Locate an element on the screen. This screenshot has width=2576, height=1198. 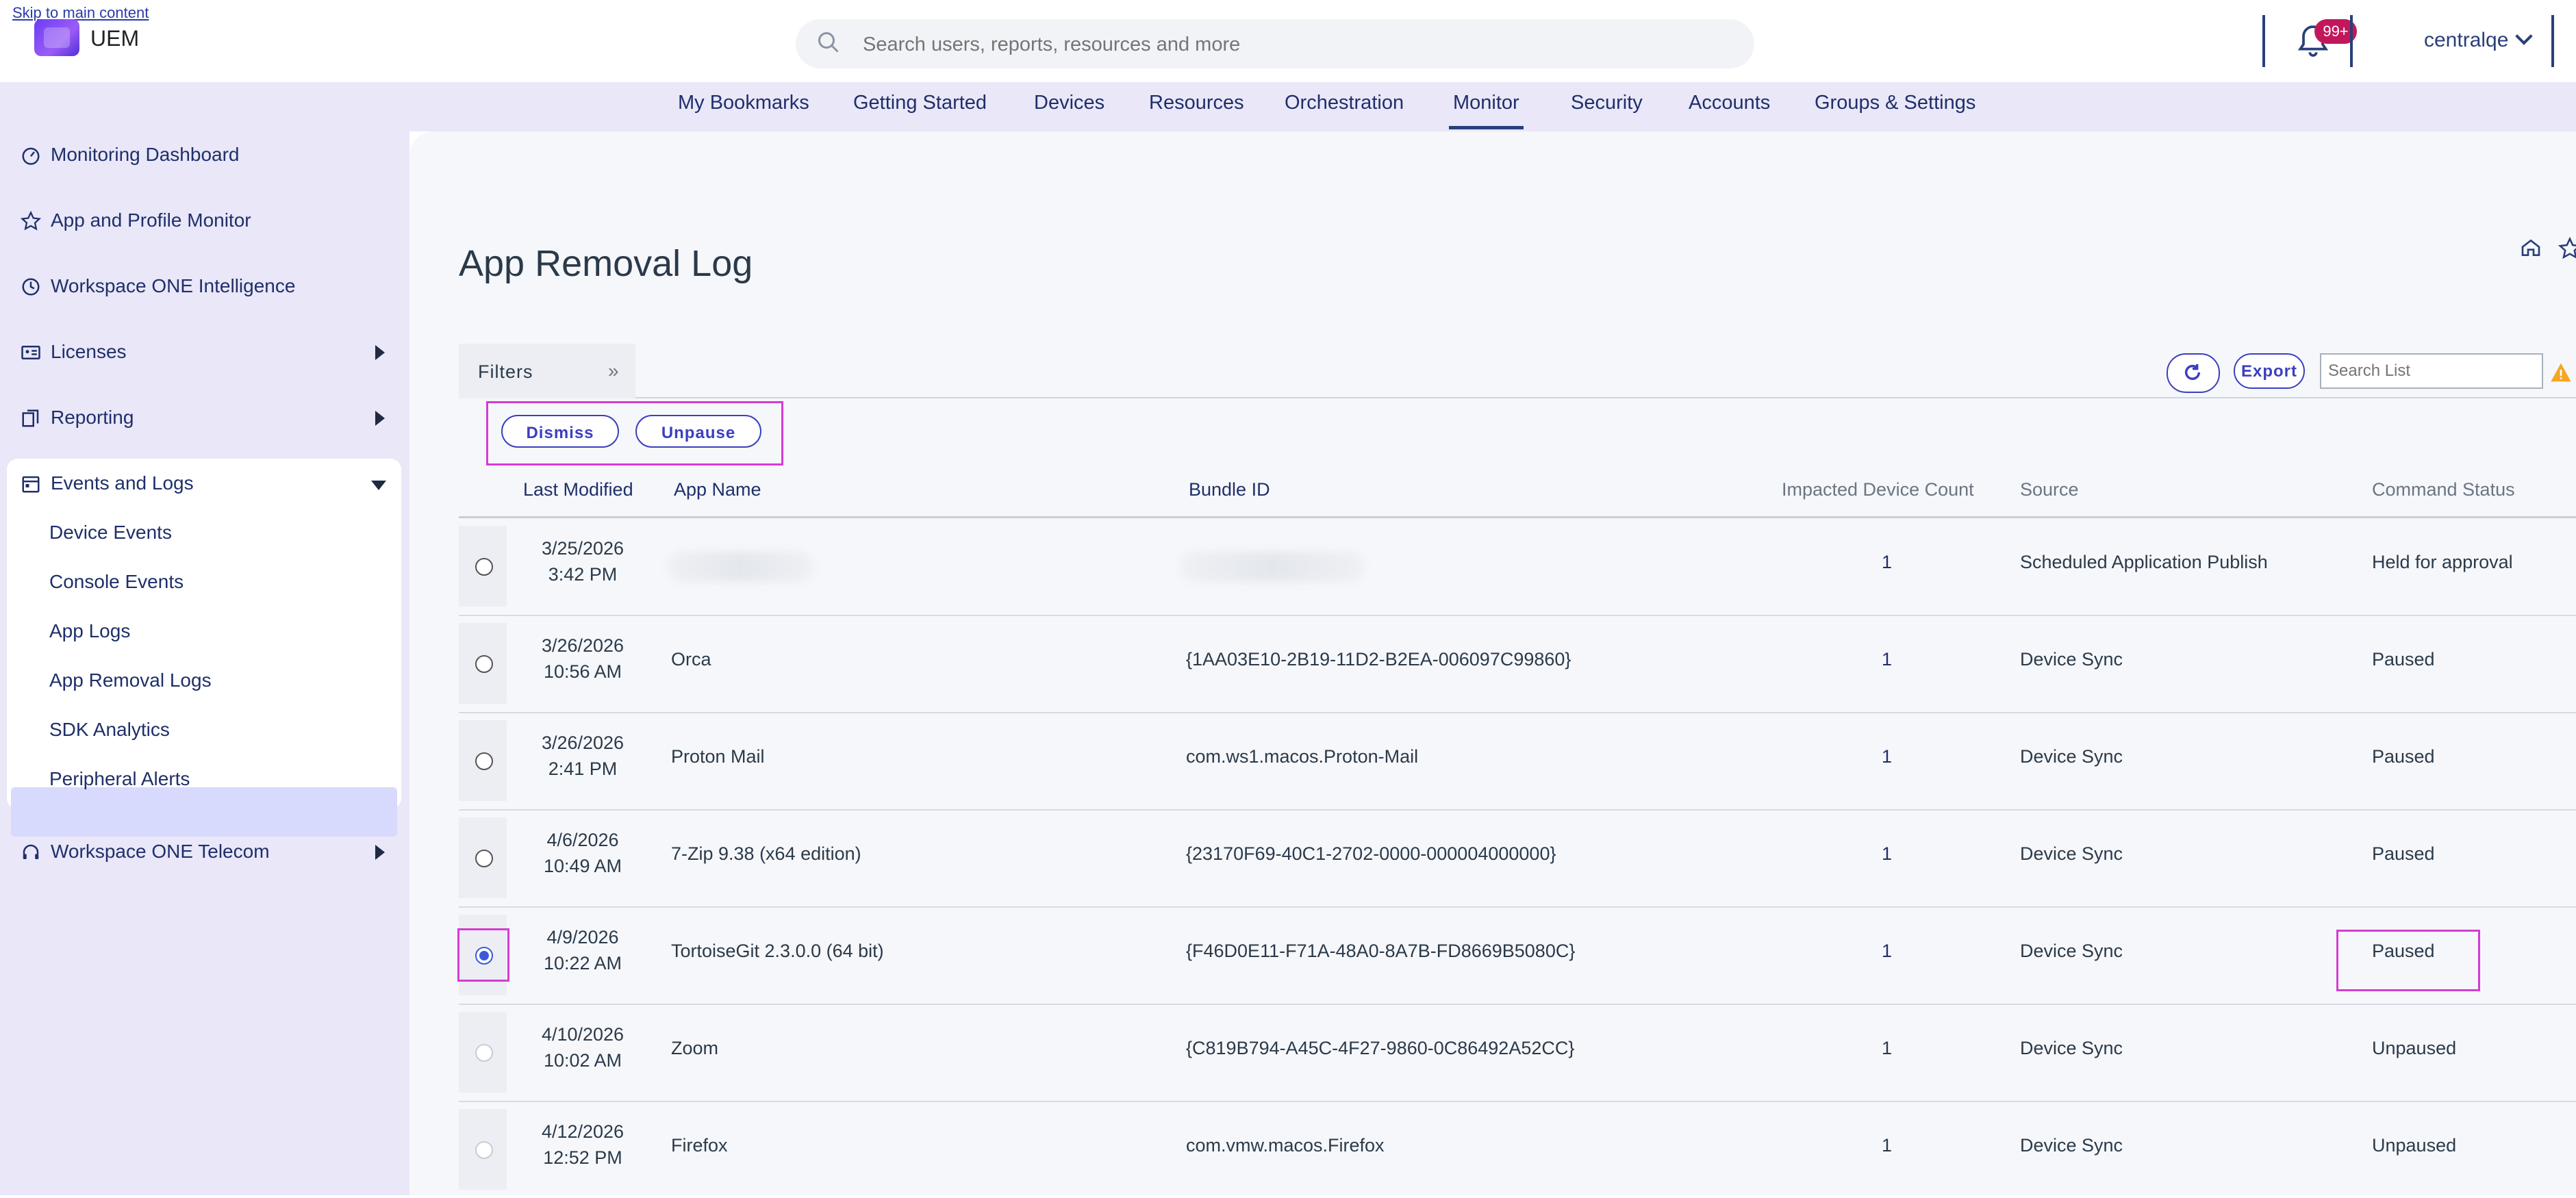
refresh-button is located at coordinates (2193, 373).